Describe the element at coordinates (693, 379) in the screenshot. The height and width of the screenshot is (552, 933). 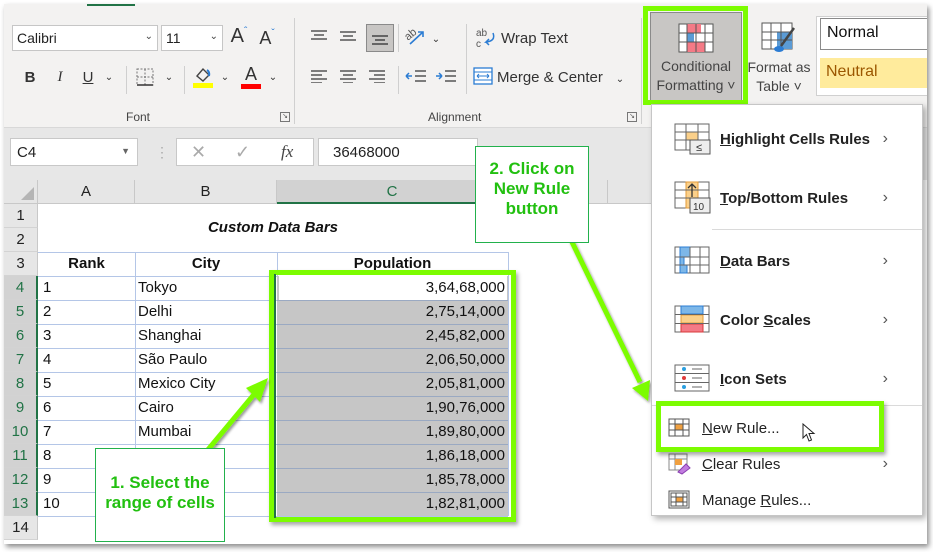
I see `icon-sets-icon` at that location.